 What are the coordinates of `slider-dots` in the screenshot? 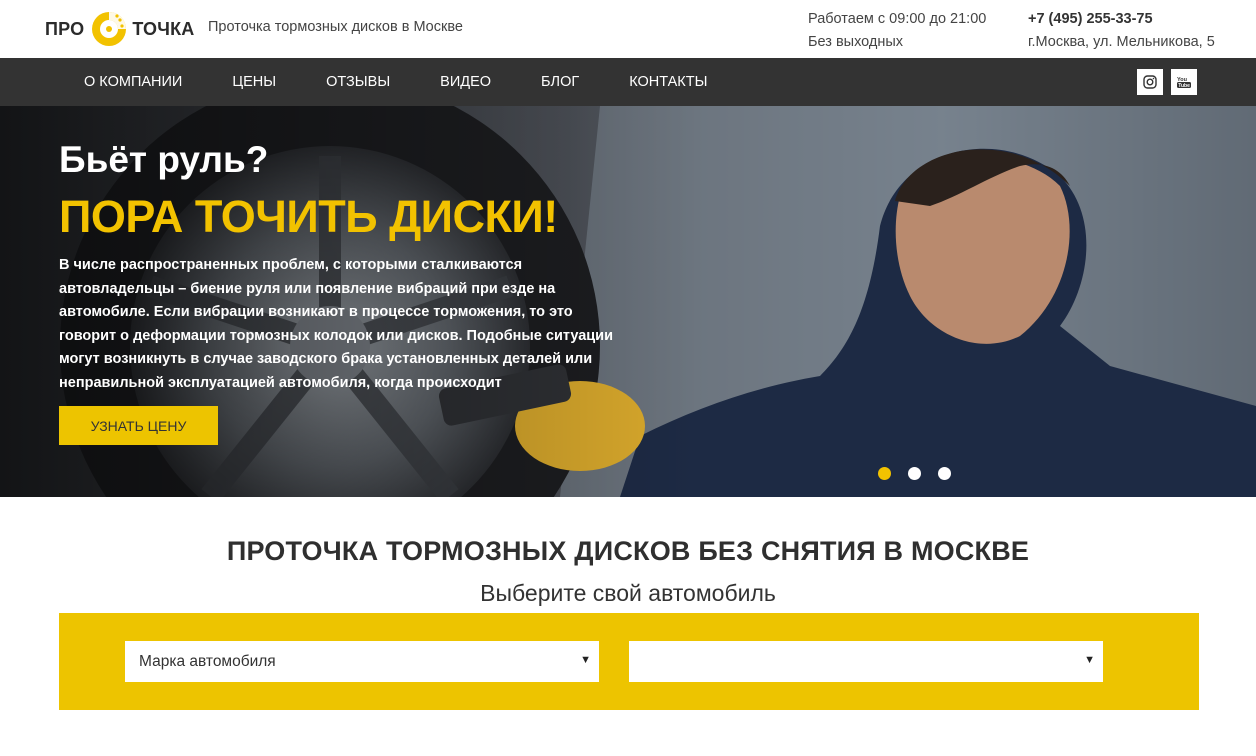 It's located at (914, 473).